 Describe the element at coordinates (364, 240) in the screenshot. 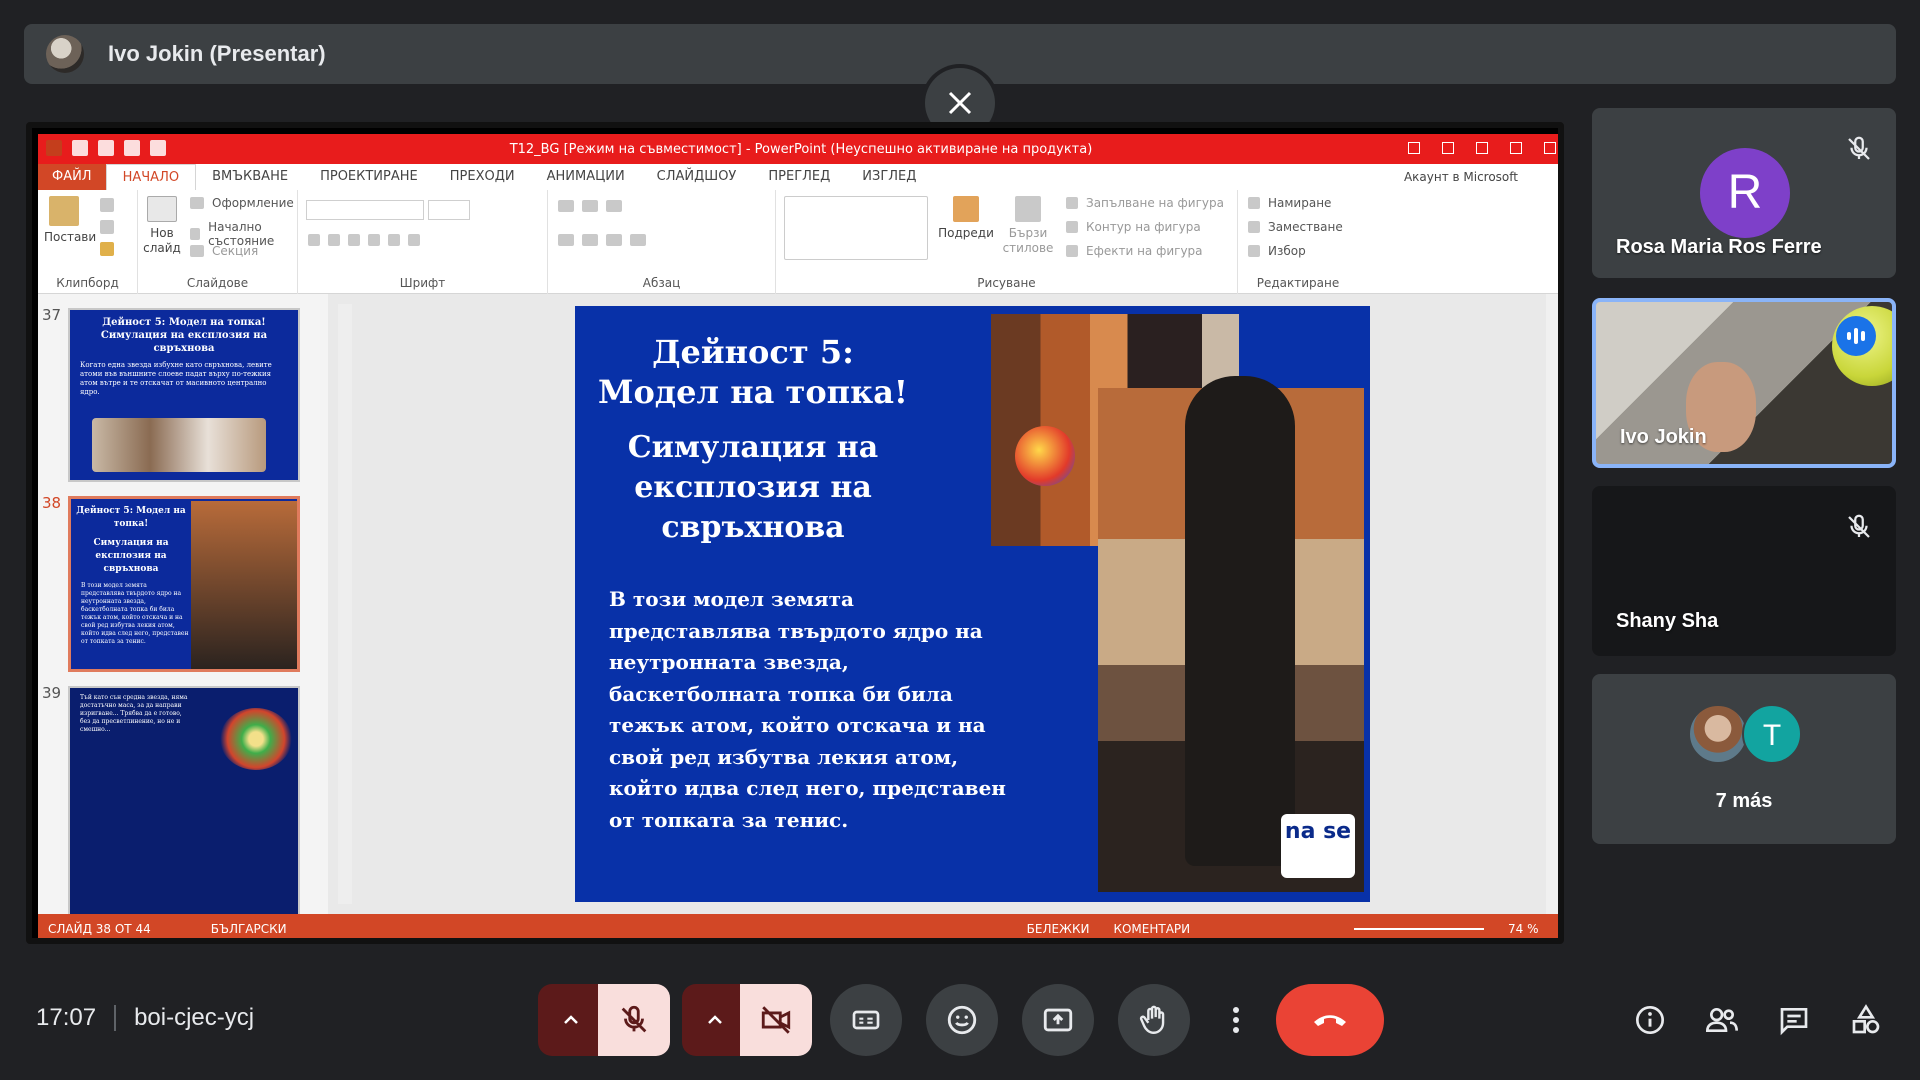

I see `font-format-row` at that location.